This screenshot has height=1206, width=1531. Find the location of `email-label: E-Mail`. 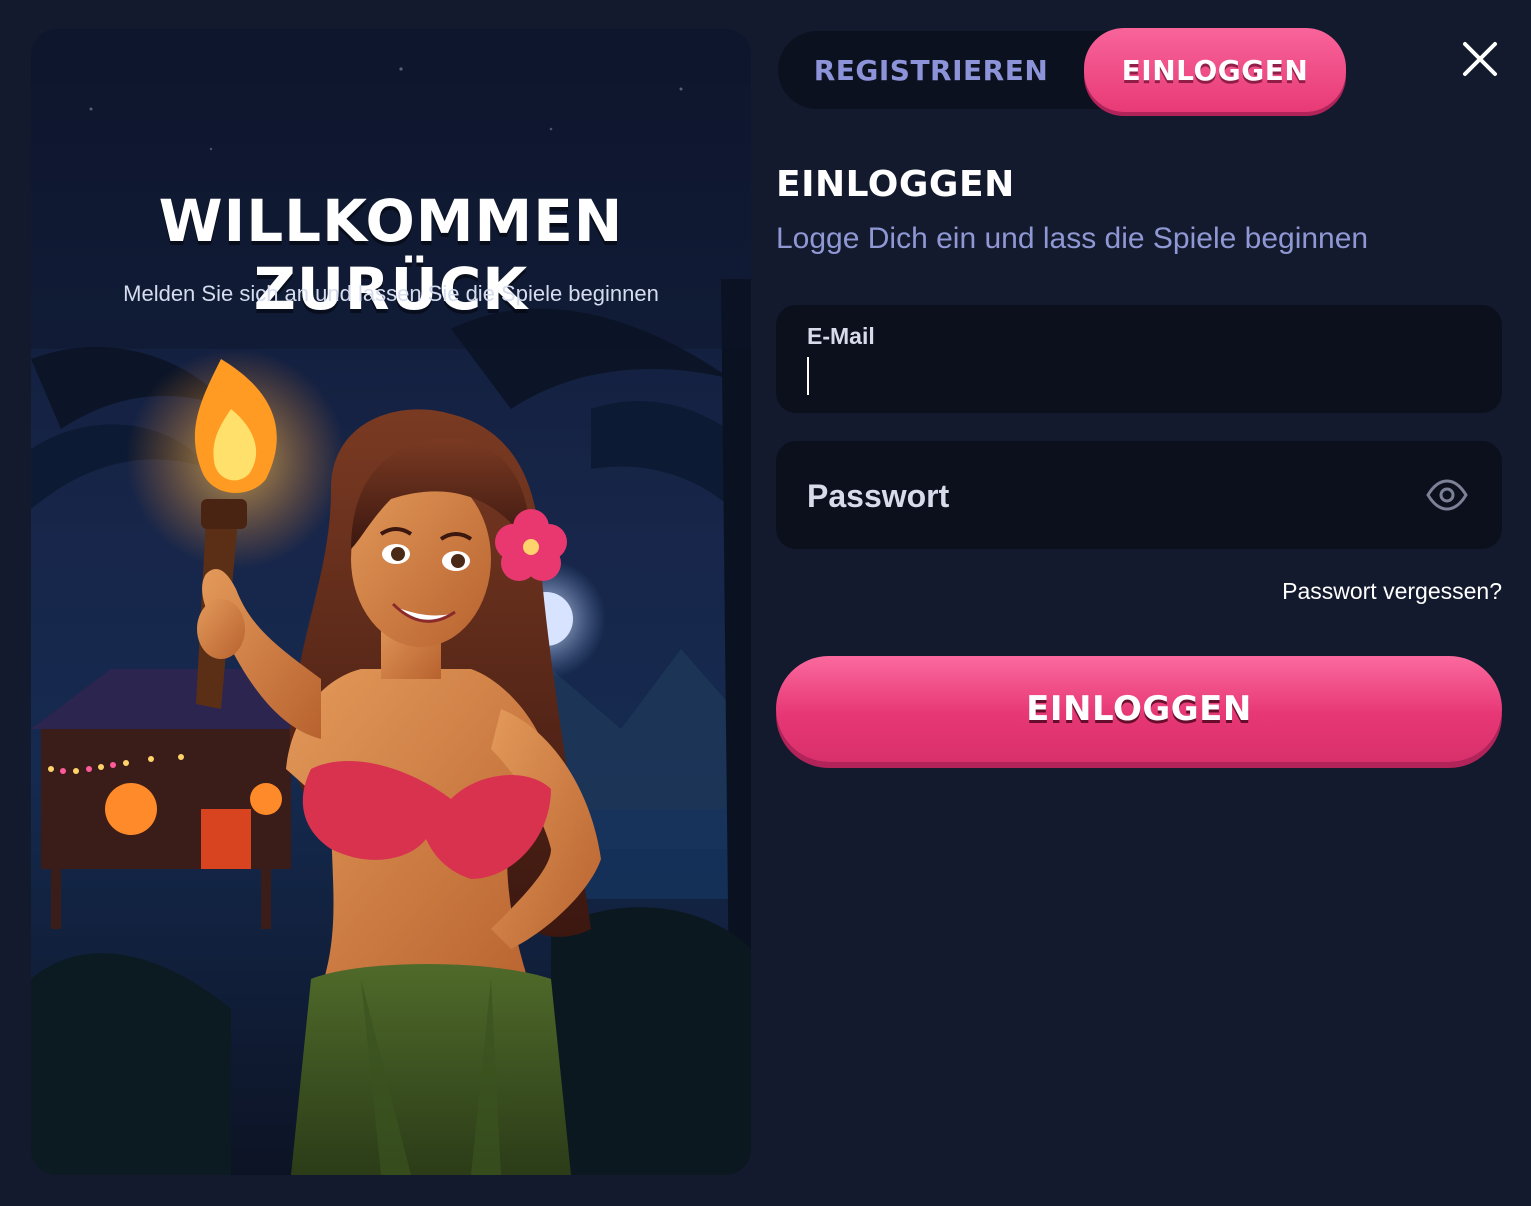

email-label: E-Mail is located at coordinates (841, 336).